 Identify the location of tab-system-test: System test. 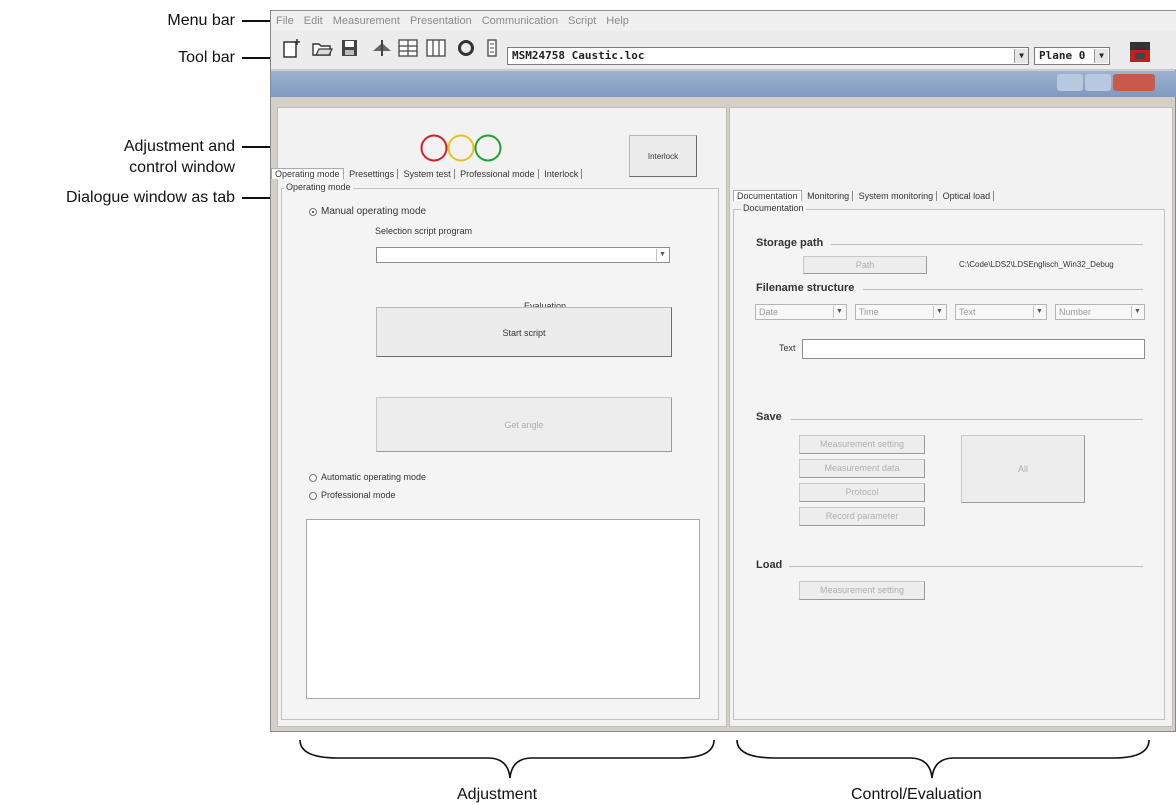
(427, 174).